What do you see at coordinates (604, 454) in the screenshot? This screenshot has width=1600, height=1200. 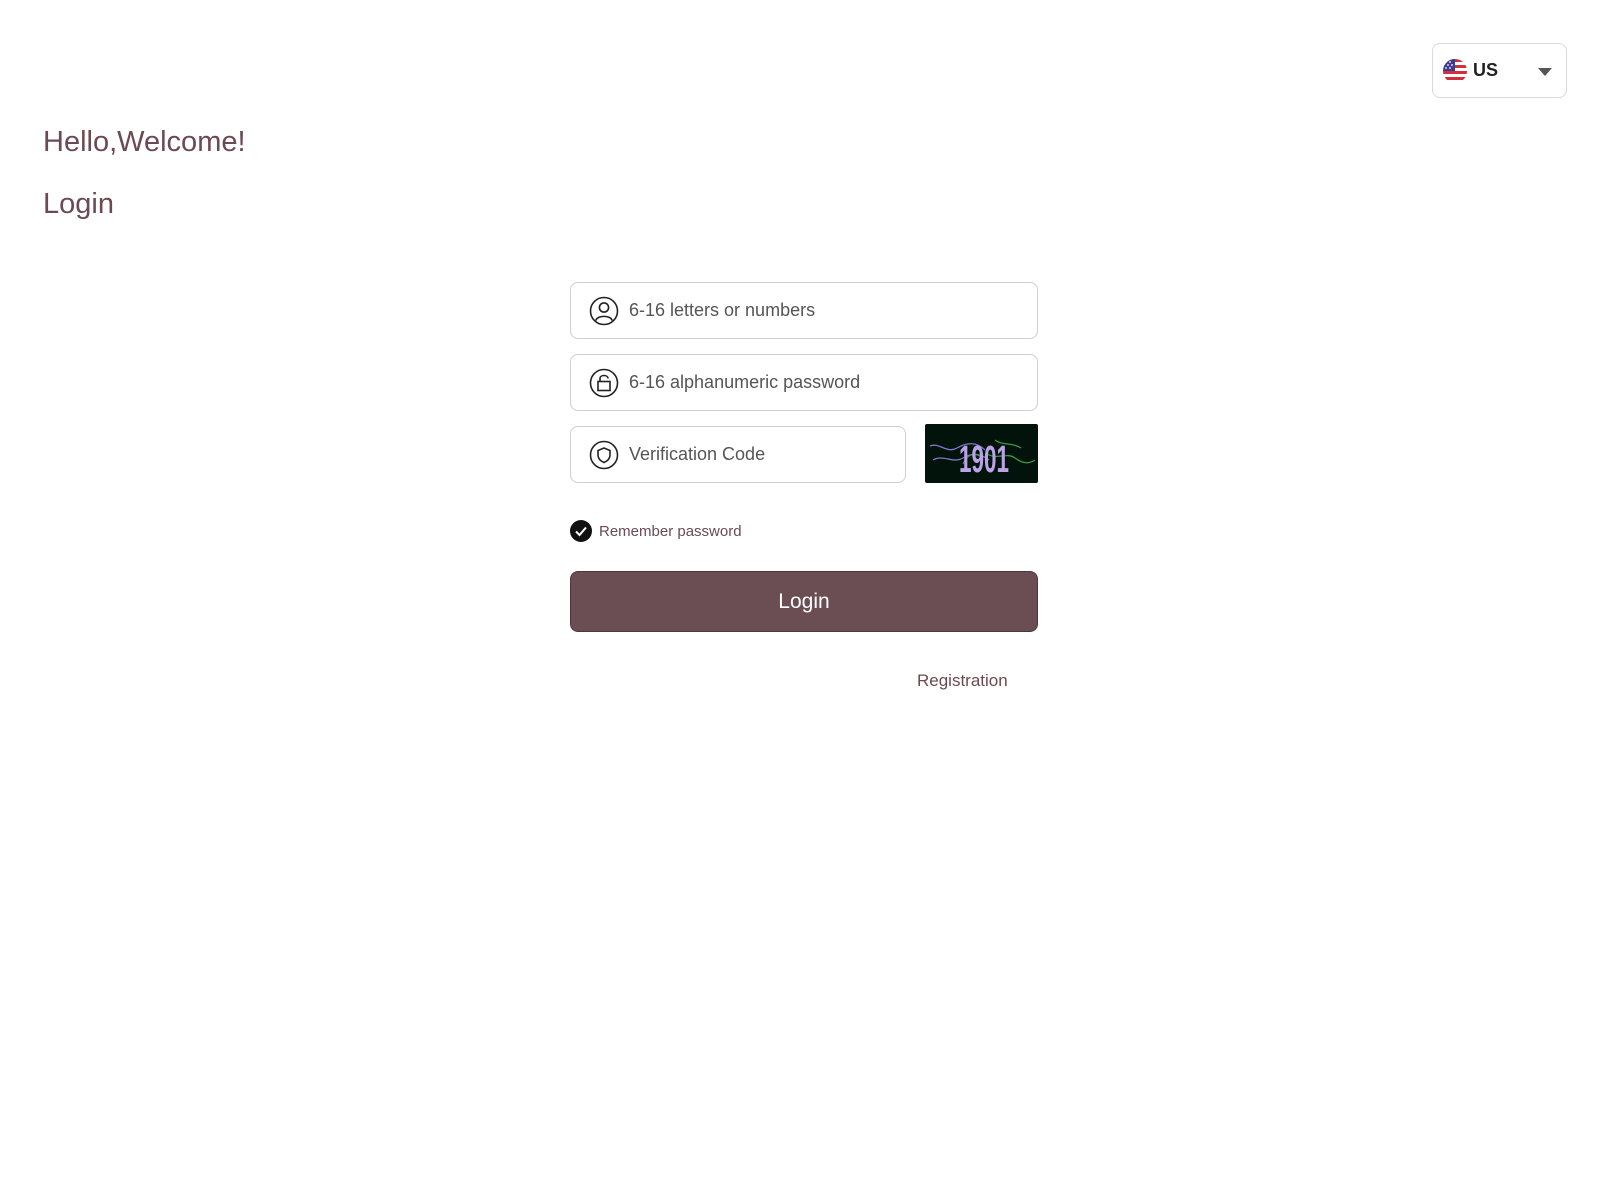 I see `shield-icon` at bounding box center [604, 454].